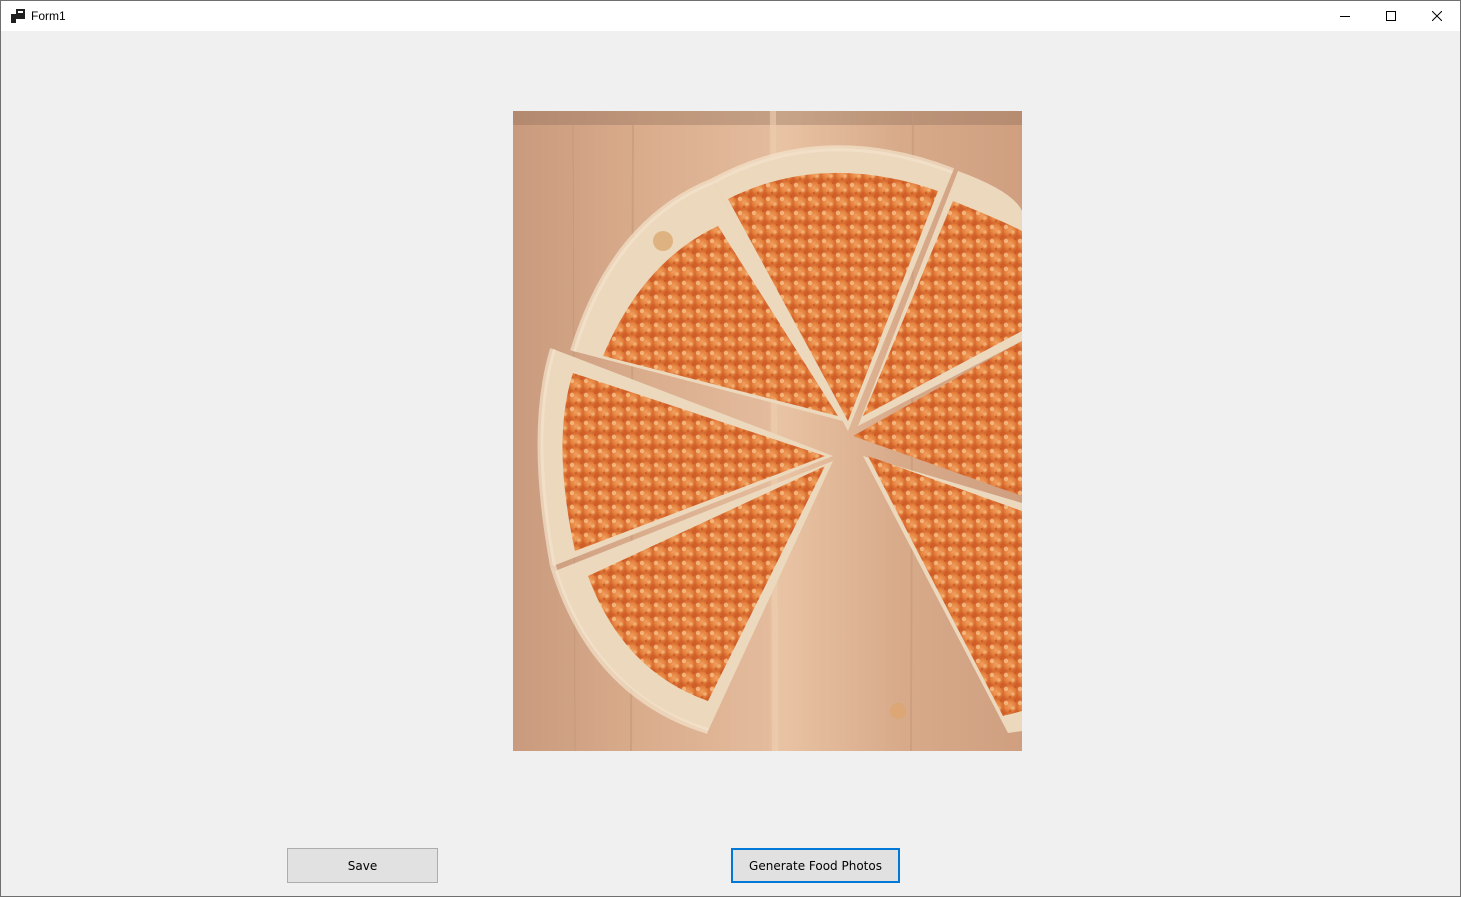 The width and height of the screenshot is (1461, 897). I want to click on close-icon, so click(1437, 16).